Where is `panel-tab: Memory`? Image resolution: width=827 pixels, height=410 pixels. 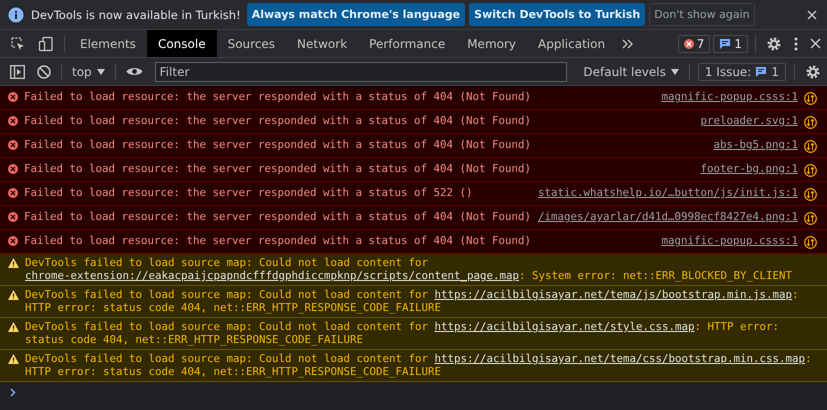
panel-tab: Memory is located at coordinates (492, 43).